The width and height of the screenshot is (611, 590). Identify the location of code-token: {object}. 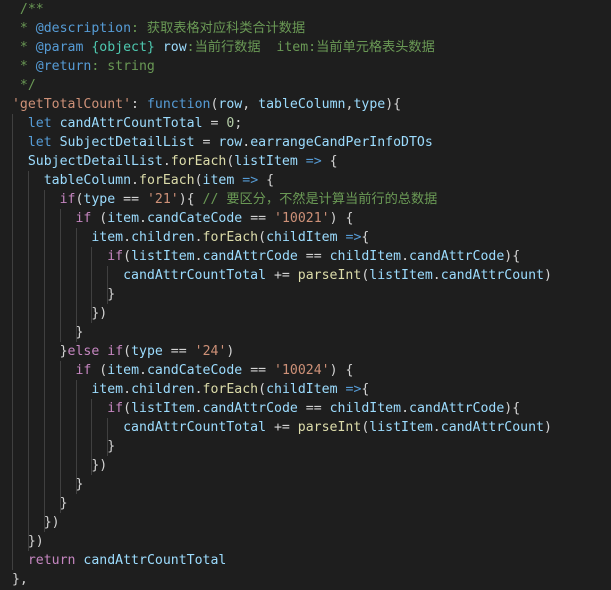
(123, 47).